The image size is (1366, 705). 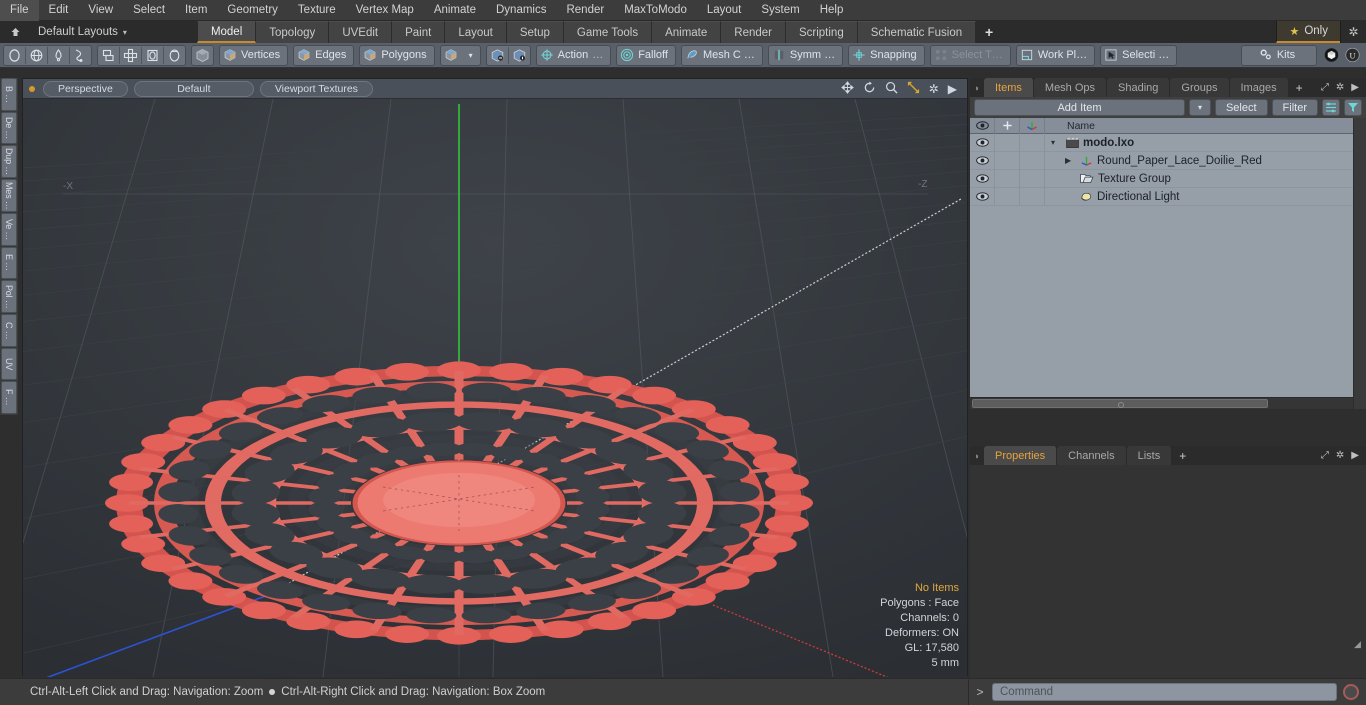 I want to click on menu-item-view: View, so click(x=100, y=10).